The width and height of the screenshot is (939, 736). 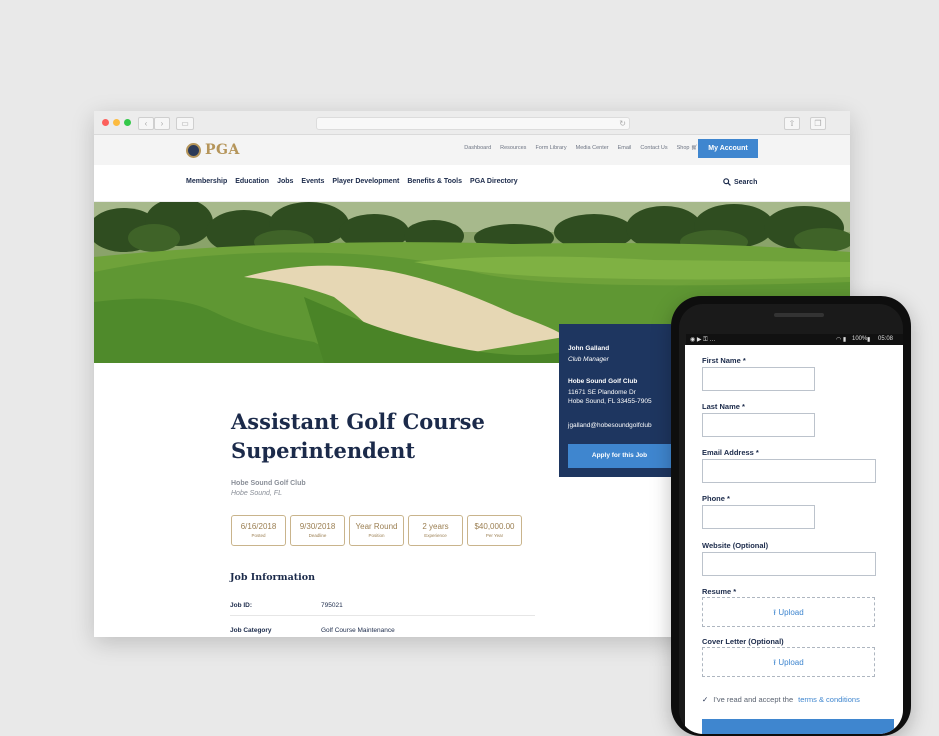 What do you see at coordinates (358, 436) in the screenshot?
I see `job-title: Assistant Golf Course Superintendent` at bounding box center [358, 436].